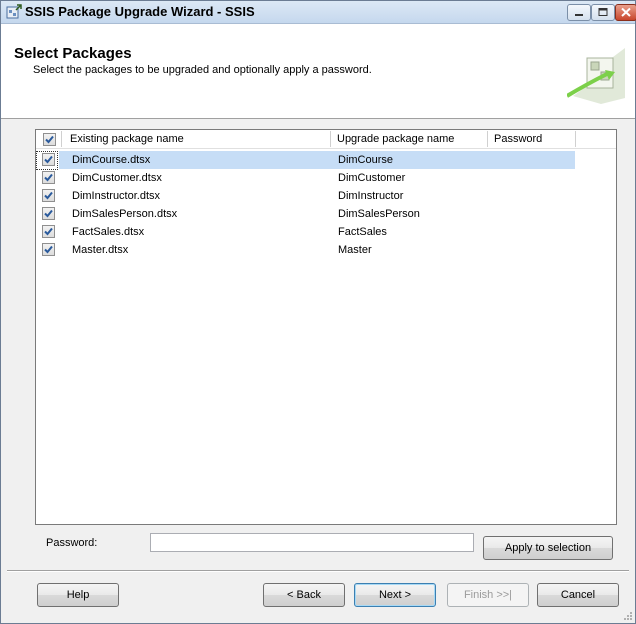  I want to click on window-title: SSIS Package Upgrade Wizard - SSIS, so click(140, 11).